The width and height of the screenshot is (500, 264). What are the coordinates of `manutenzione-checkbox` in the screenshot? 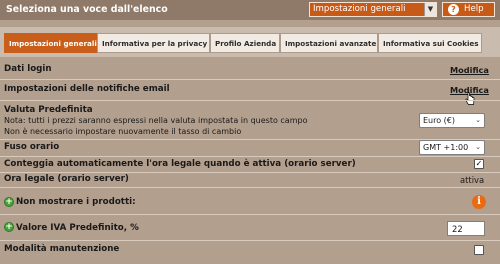 It's located at (479, 250).